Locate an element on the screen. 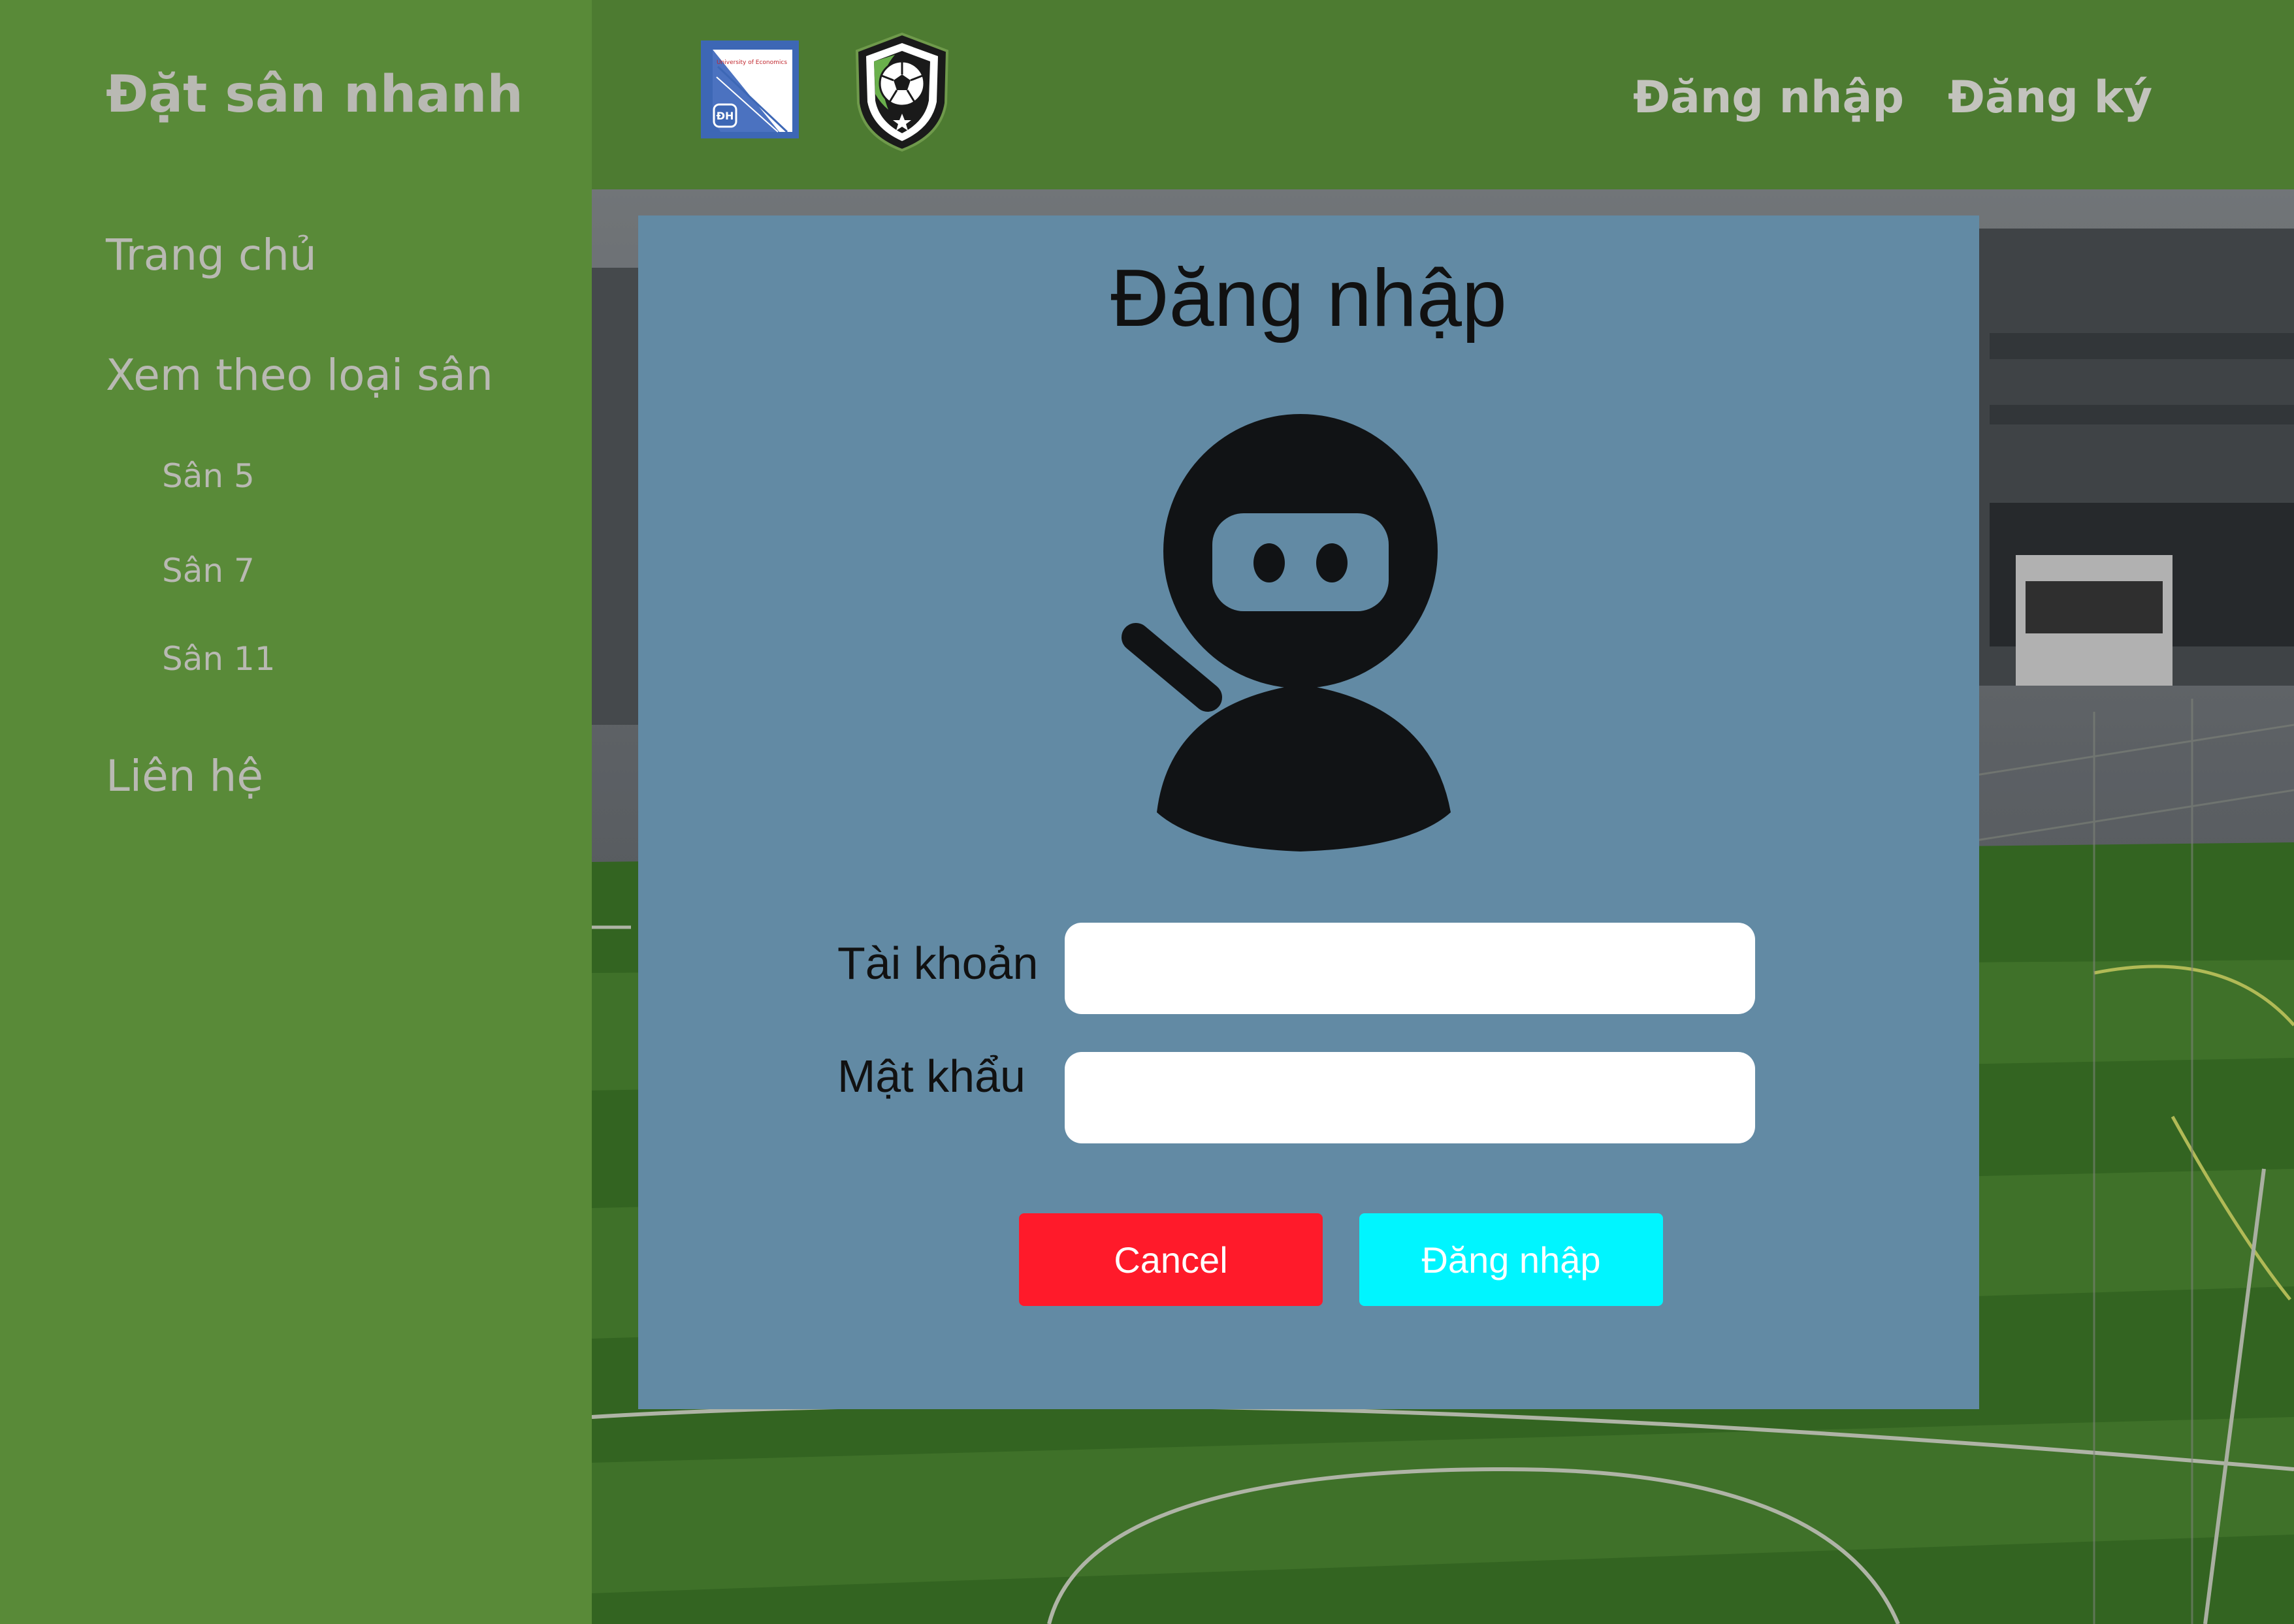 The image size is (2294, 1624). register-link: Đăng ký is located at coordinates (2050, 98).